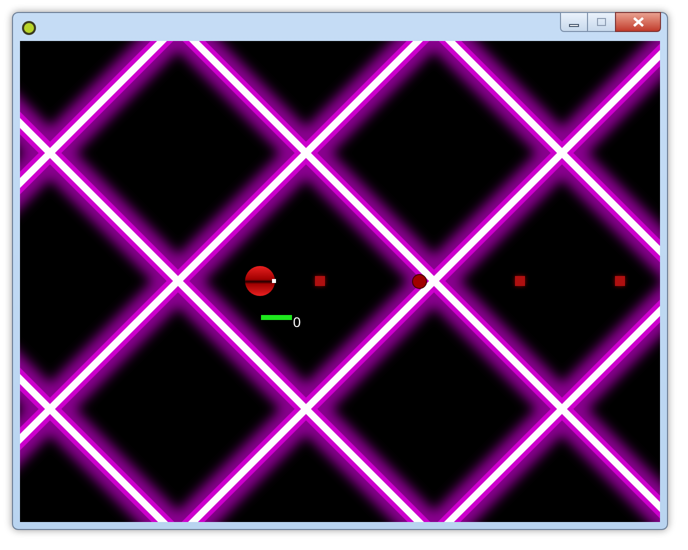 The width and height of the screenshot is (688, 550). I want to click on minimize-icon, so click(574, 25).